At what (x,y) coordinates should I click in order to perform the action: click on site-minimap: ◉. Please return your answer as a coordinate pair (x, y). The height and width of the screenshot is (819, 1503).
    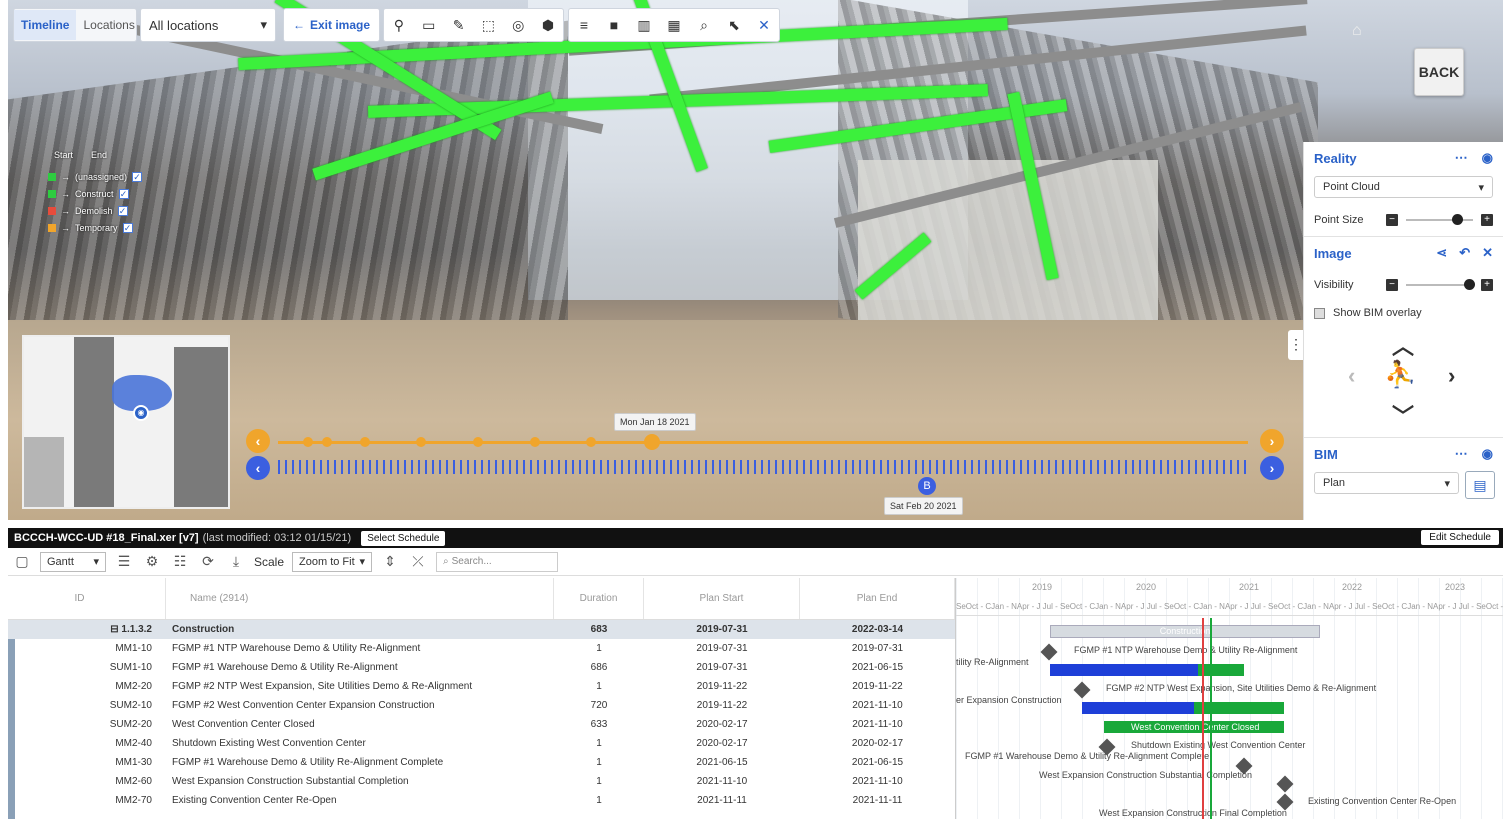
    Looking at the image, I should click on (126, 422).